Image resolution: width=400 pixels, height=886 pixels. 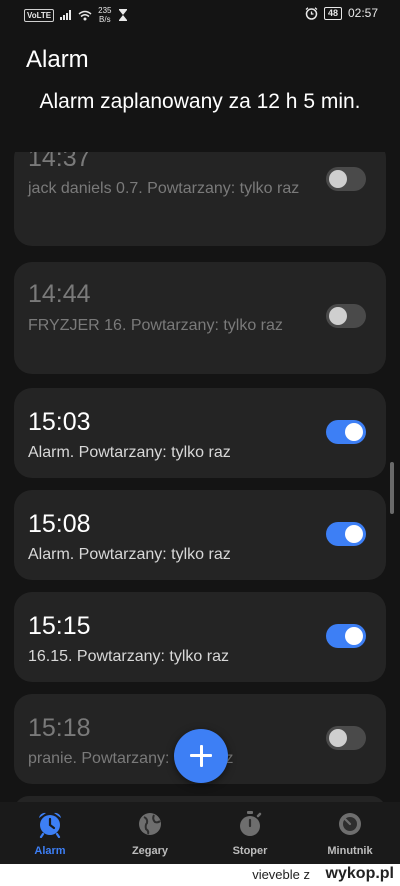 I want to click on watermark-text: vieveble z, so click(x=281, y=874).